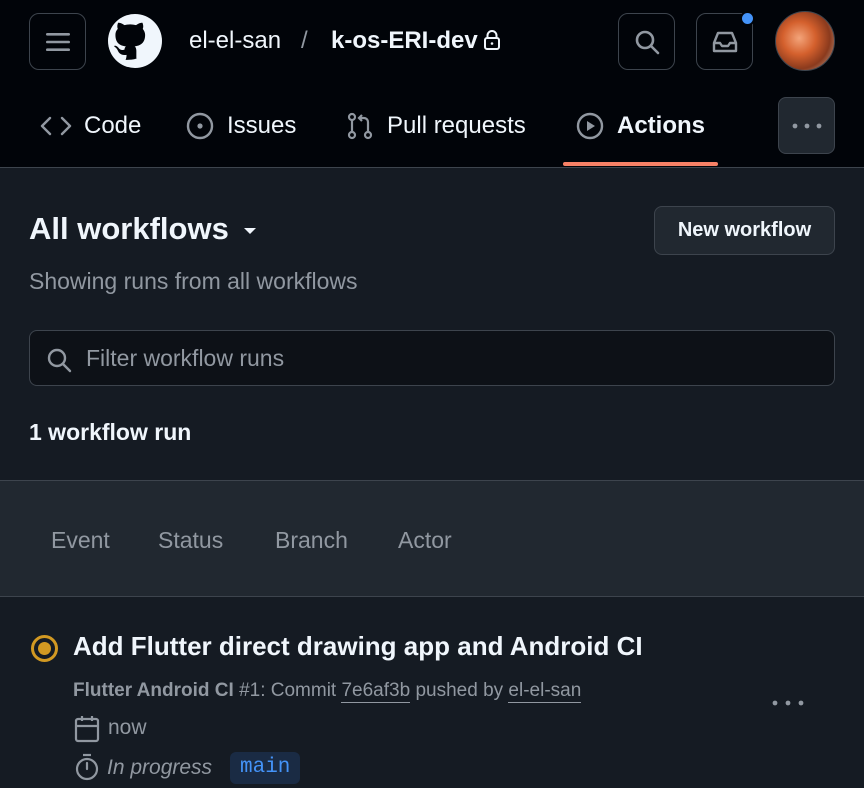 The image size is (864, 788). I want to click on run-number: #1, so click(250, 690).